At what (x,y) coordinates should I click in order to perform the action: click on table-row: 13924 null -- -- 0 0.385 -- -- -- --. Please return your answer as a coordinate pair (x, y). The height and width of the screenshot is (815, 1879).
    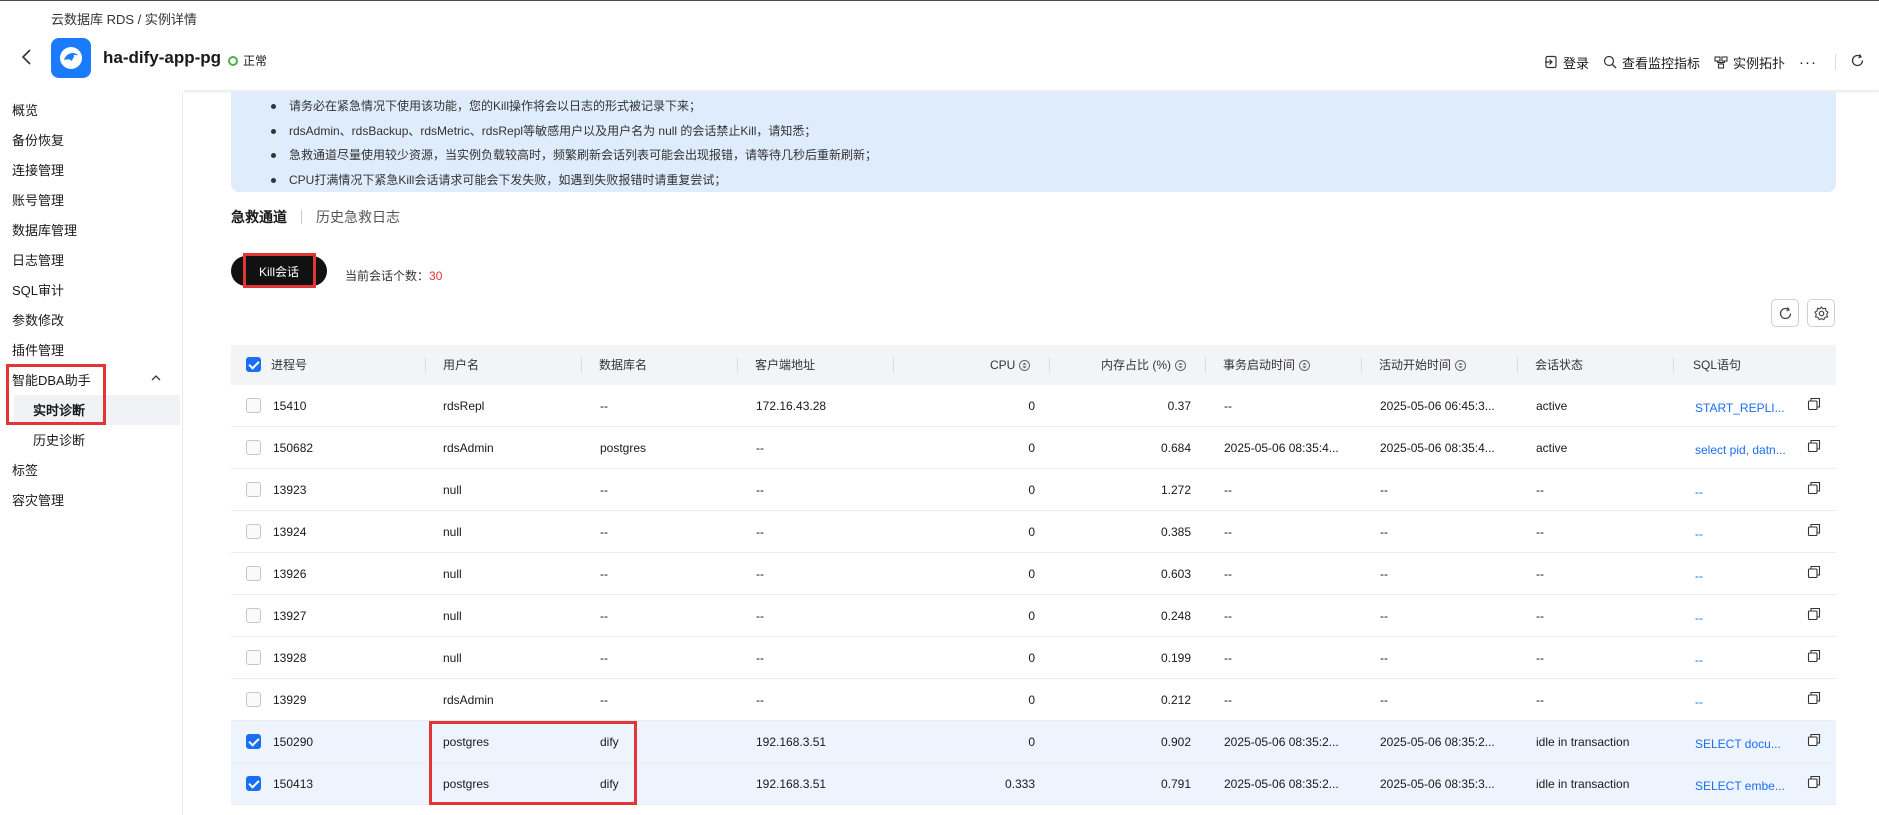
    Looking at the image, I should click on (1033, 532).